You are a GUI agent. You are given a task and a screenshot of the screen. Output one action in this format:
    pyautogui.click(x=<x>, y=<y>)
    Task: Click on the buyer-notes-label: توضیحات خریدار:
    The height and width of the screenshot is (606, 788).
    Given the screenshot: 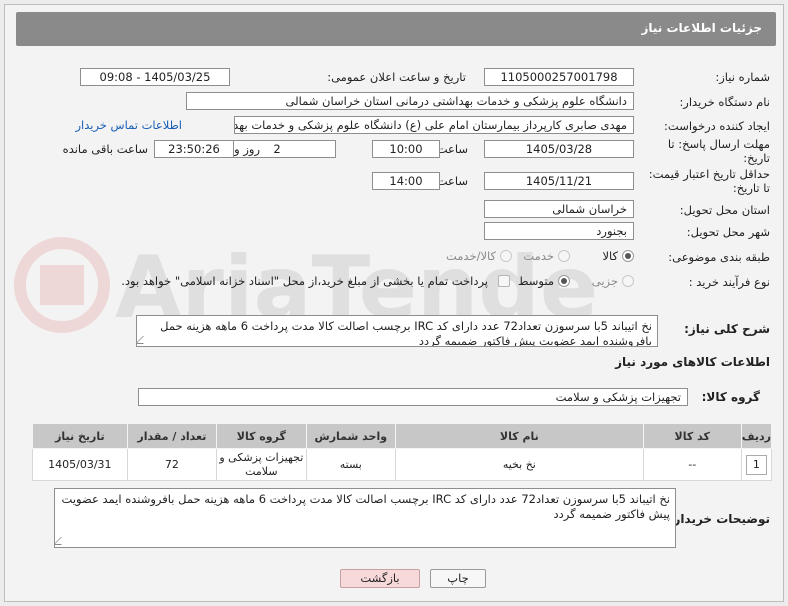 What is the action you would take?
    pyautogui.click(x=719, y=519)
    